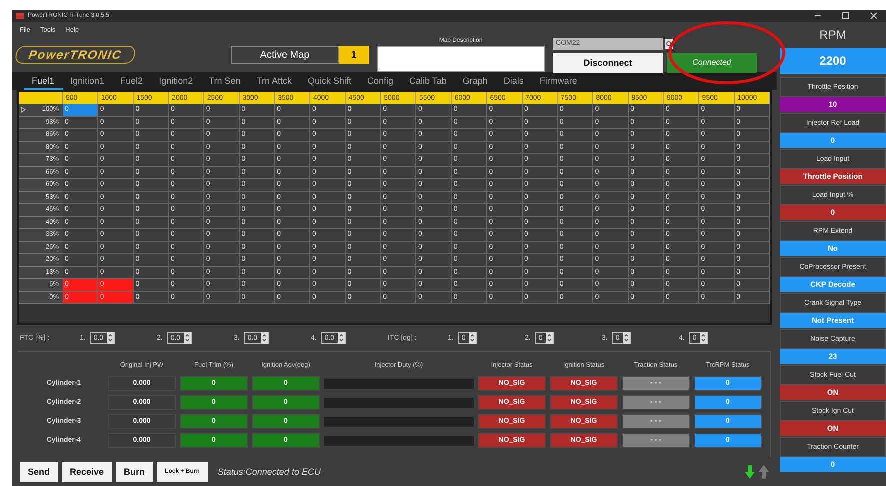  What do you see at coordinates (132, 83) in the screenshot?
I see `tab: Fuel2` at bounding box center [132, 83].